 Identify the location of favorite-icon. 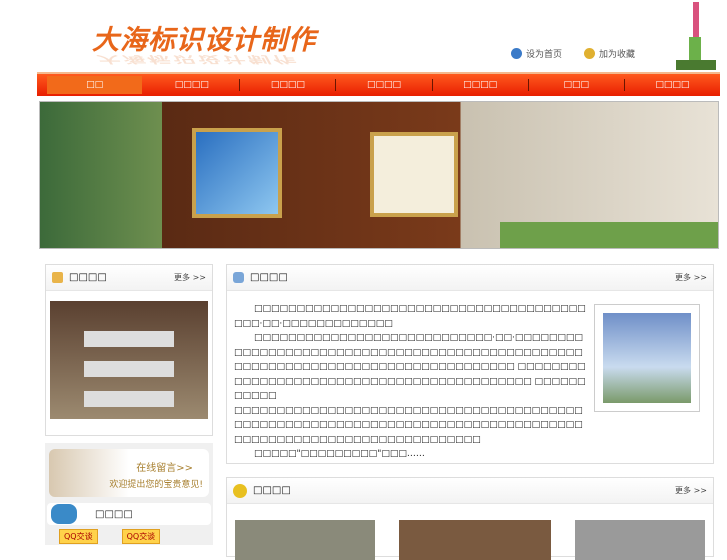
(589, 53).